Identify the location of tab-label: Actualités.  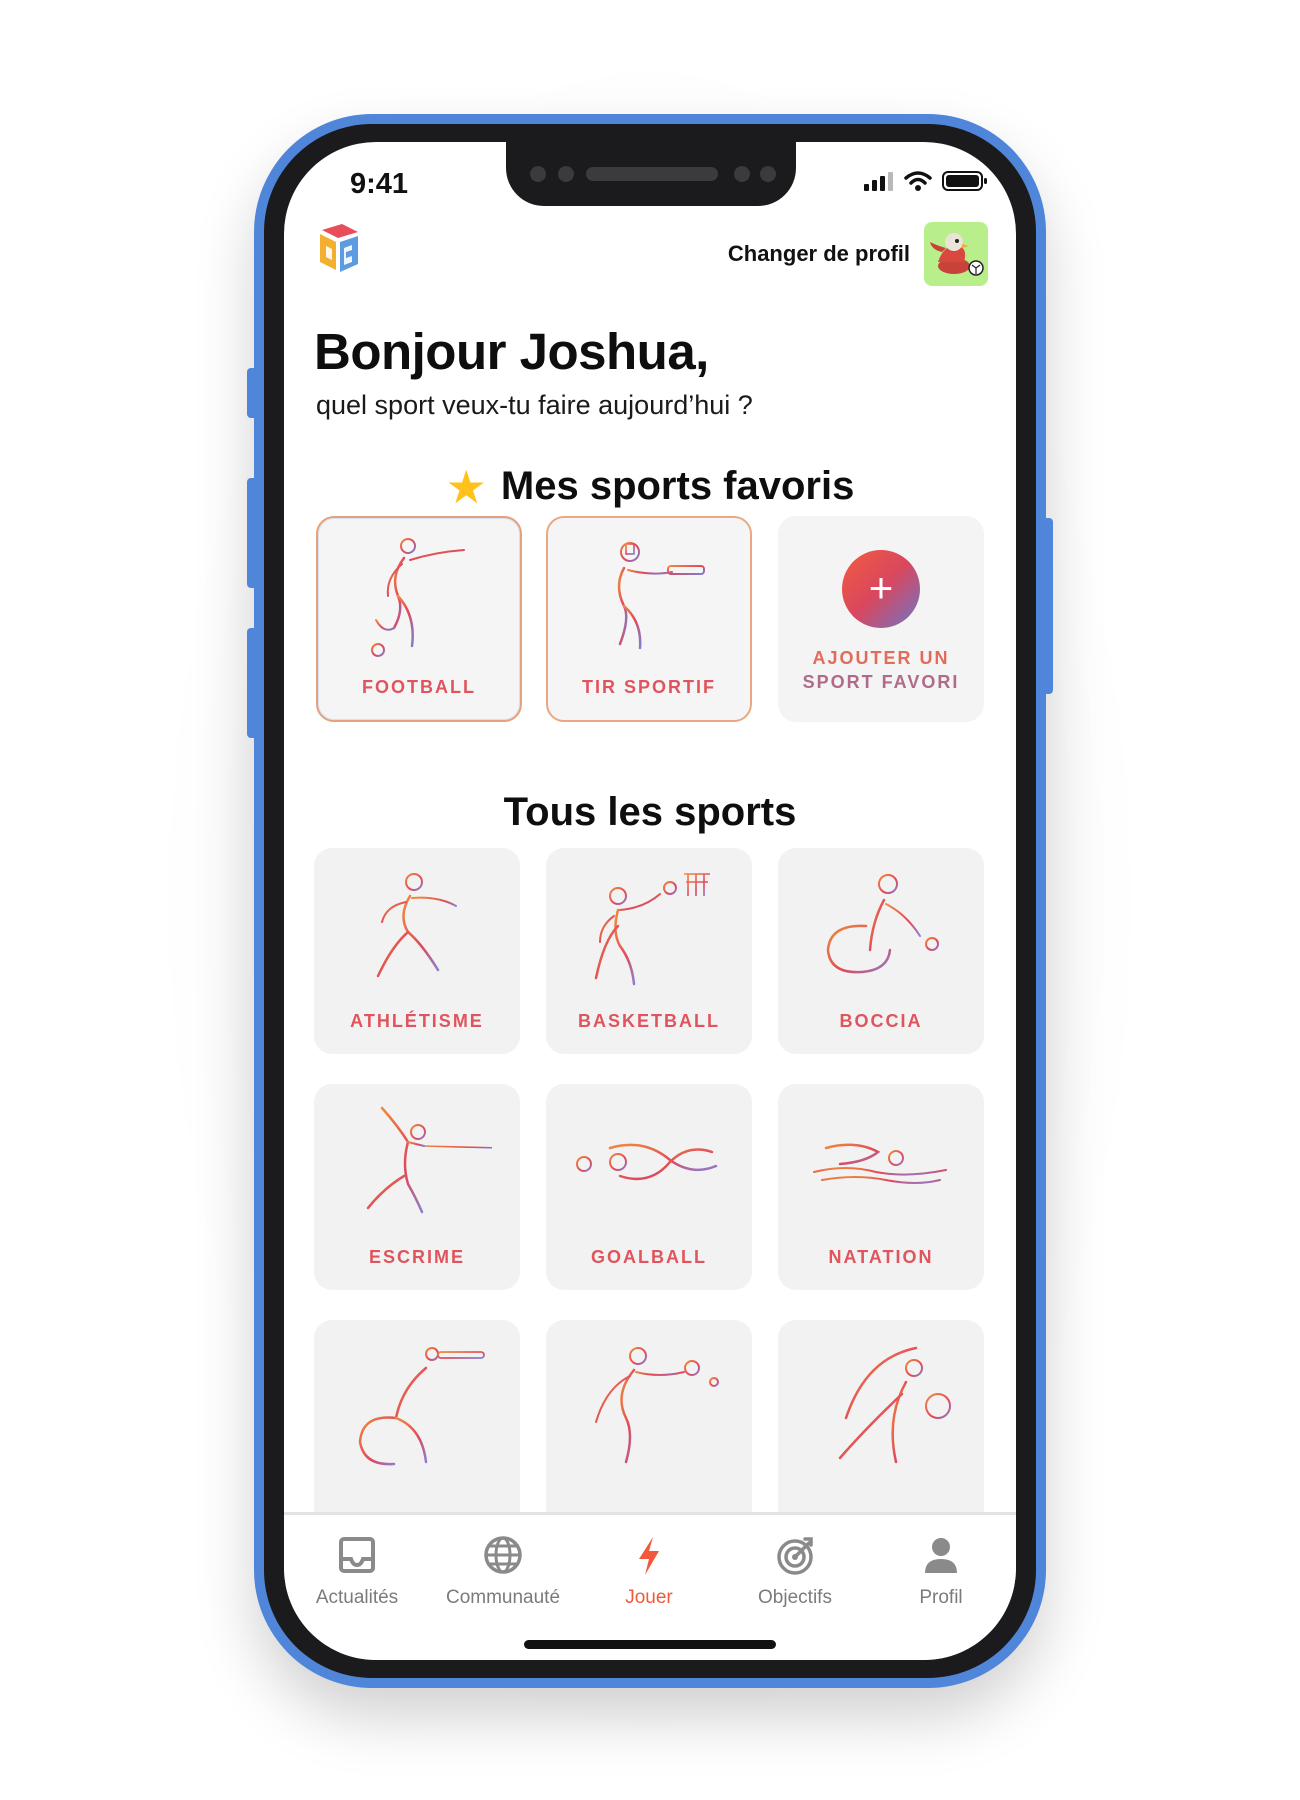
(357, 1597).